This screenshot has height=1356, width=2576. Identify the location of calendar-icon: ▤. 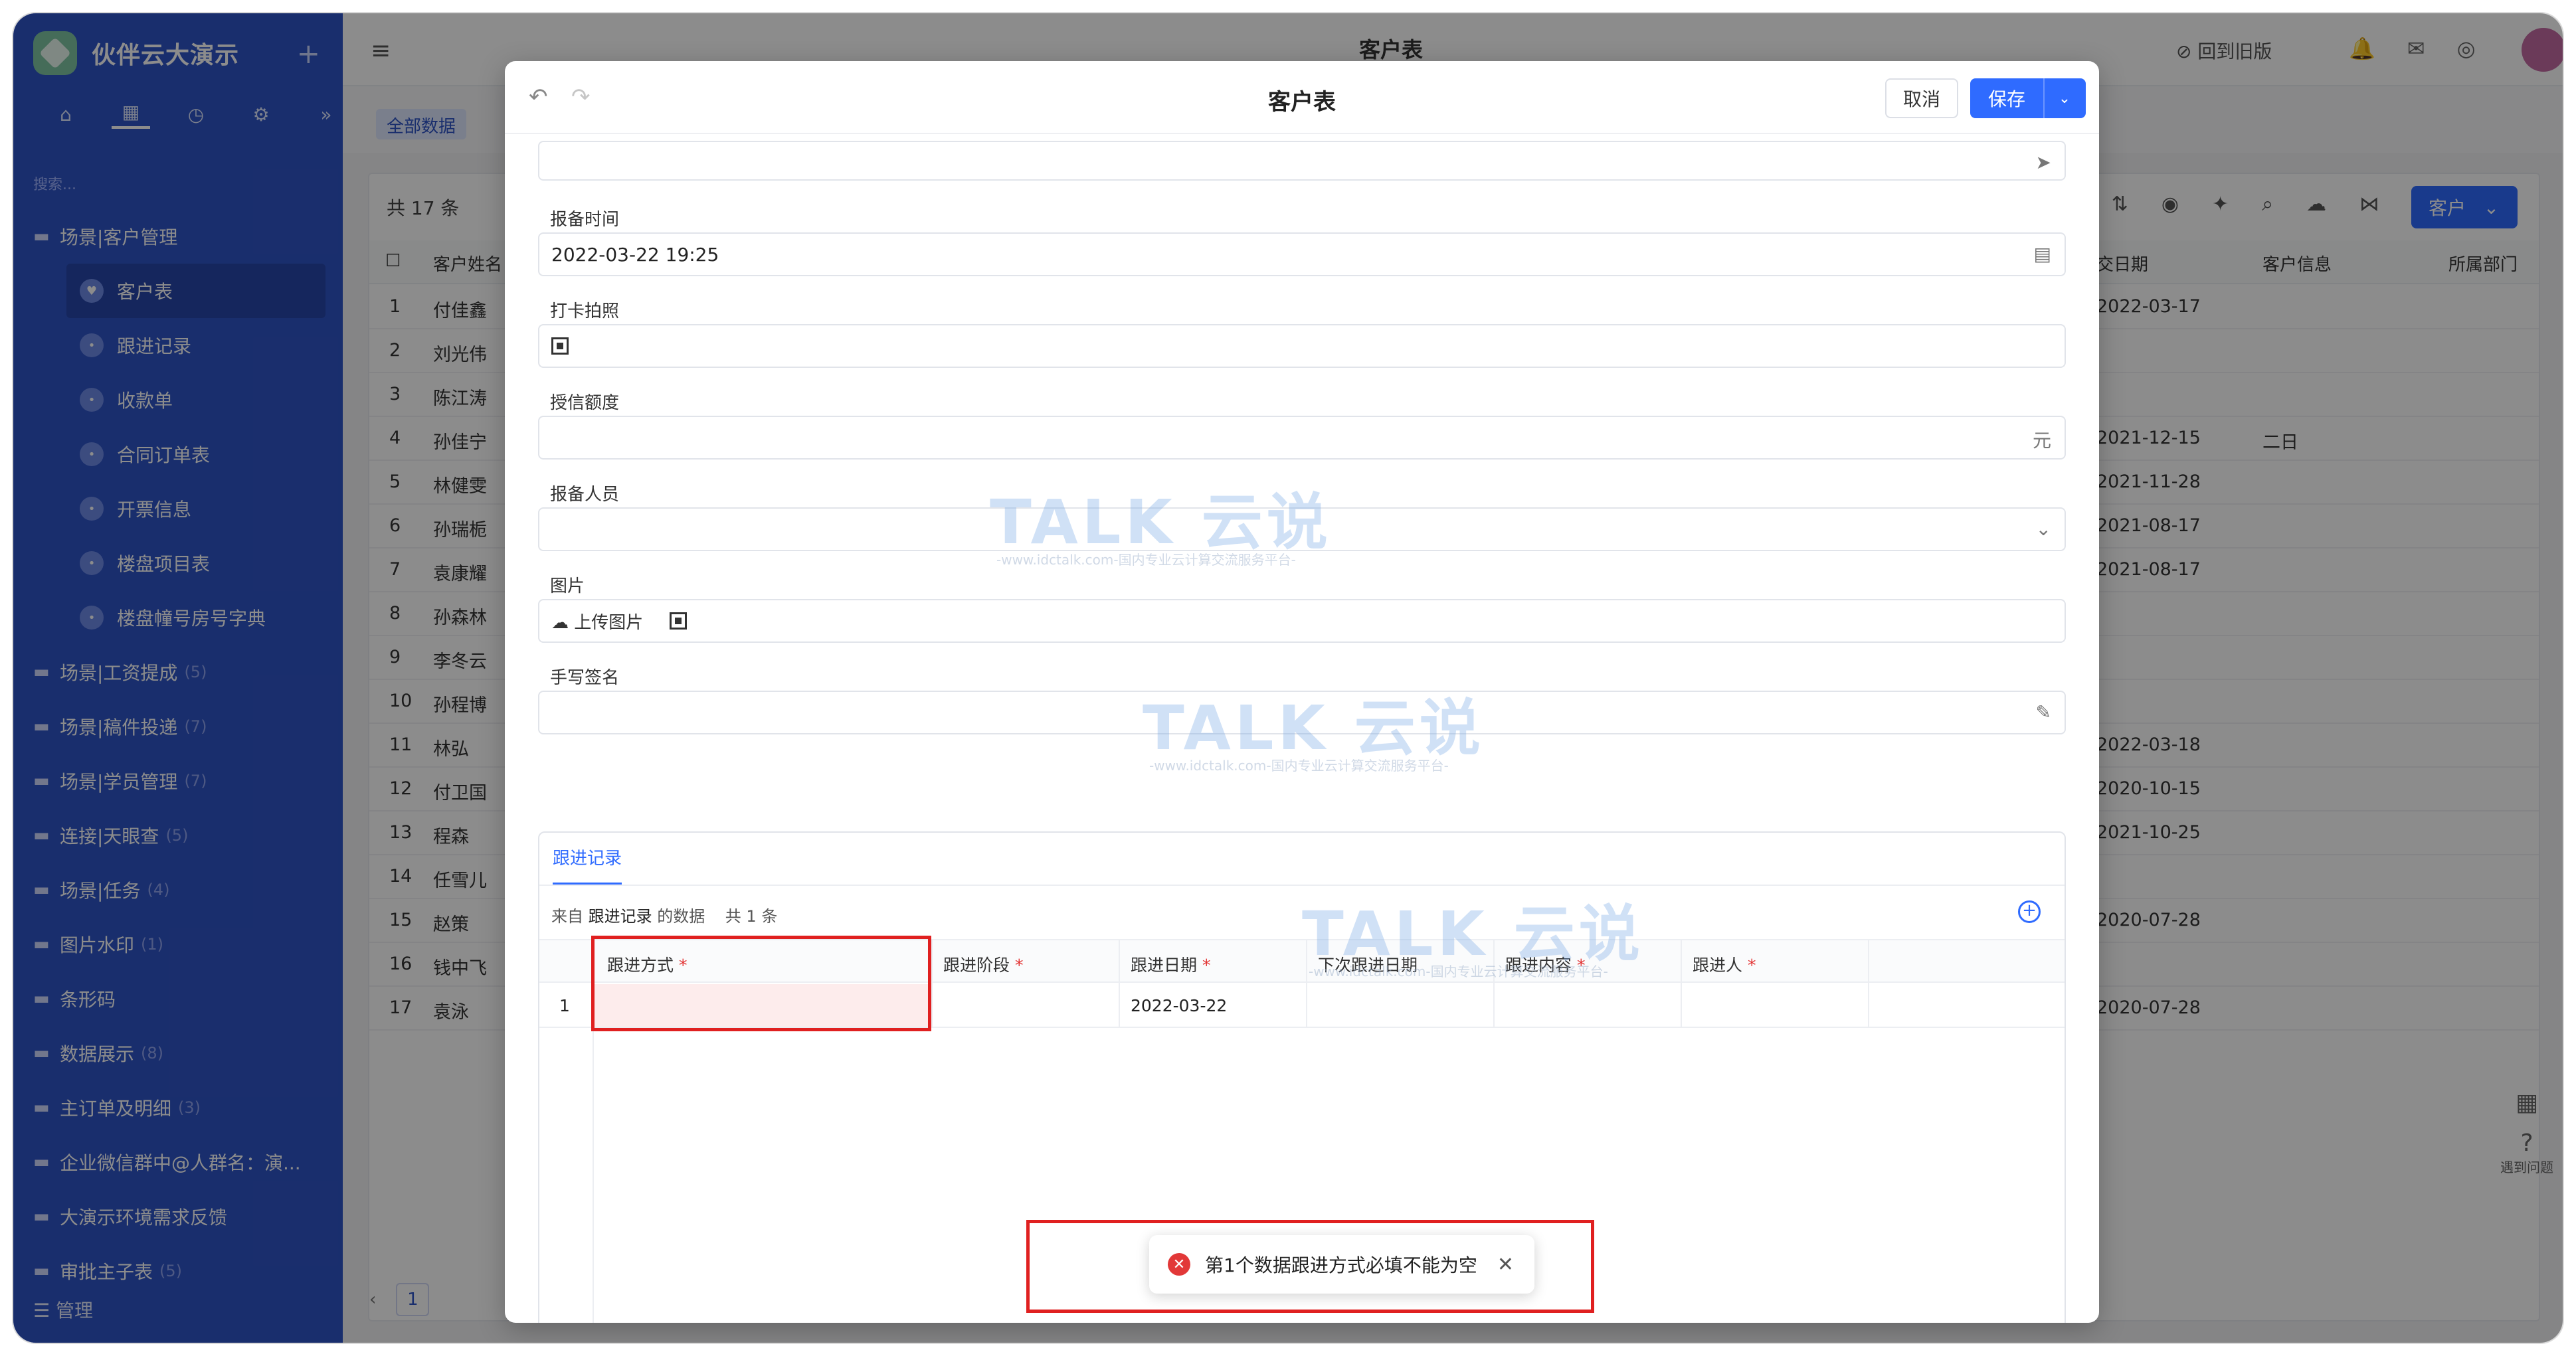
(2042, 254).